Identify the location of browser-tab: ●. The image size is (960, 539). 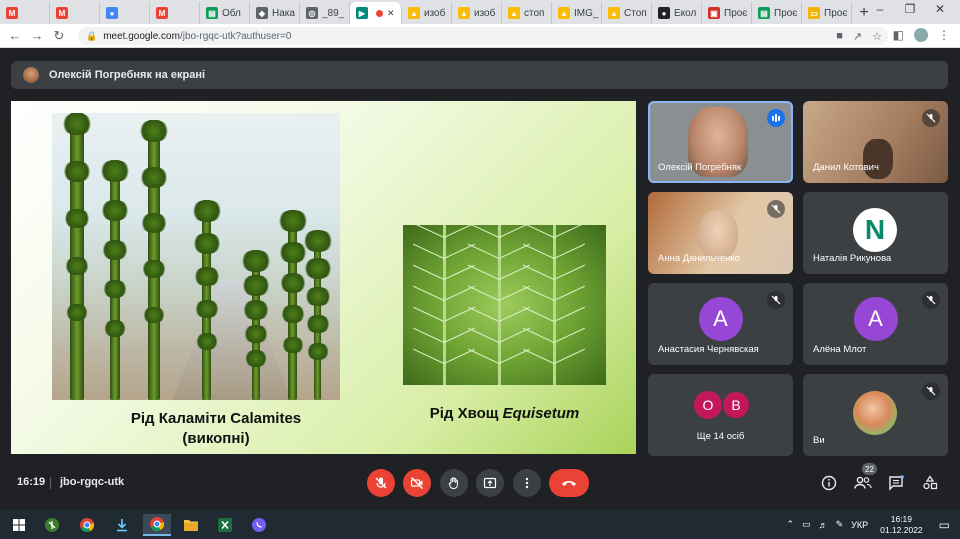
(125, 13).